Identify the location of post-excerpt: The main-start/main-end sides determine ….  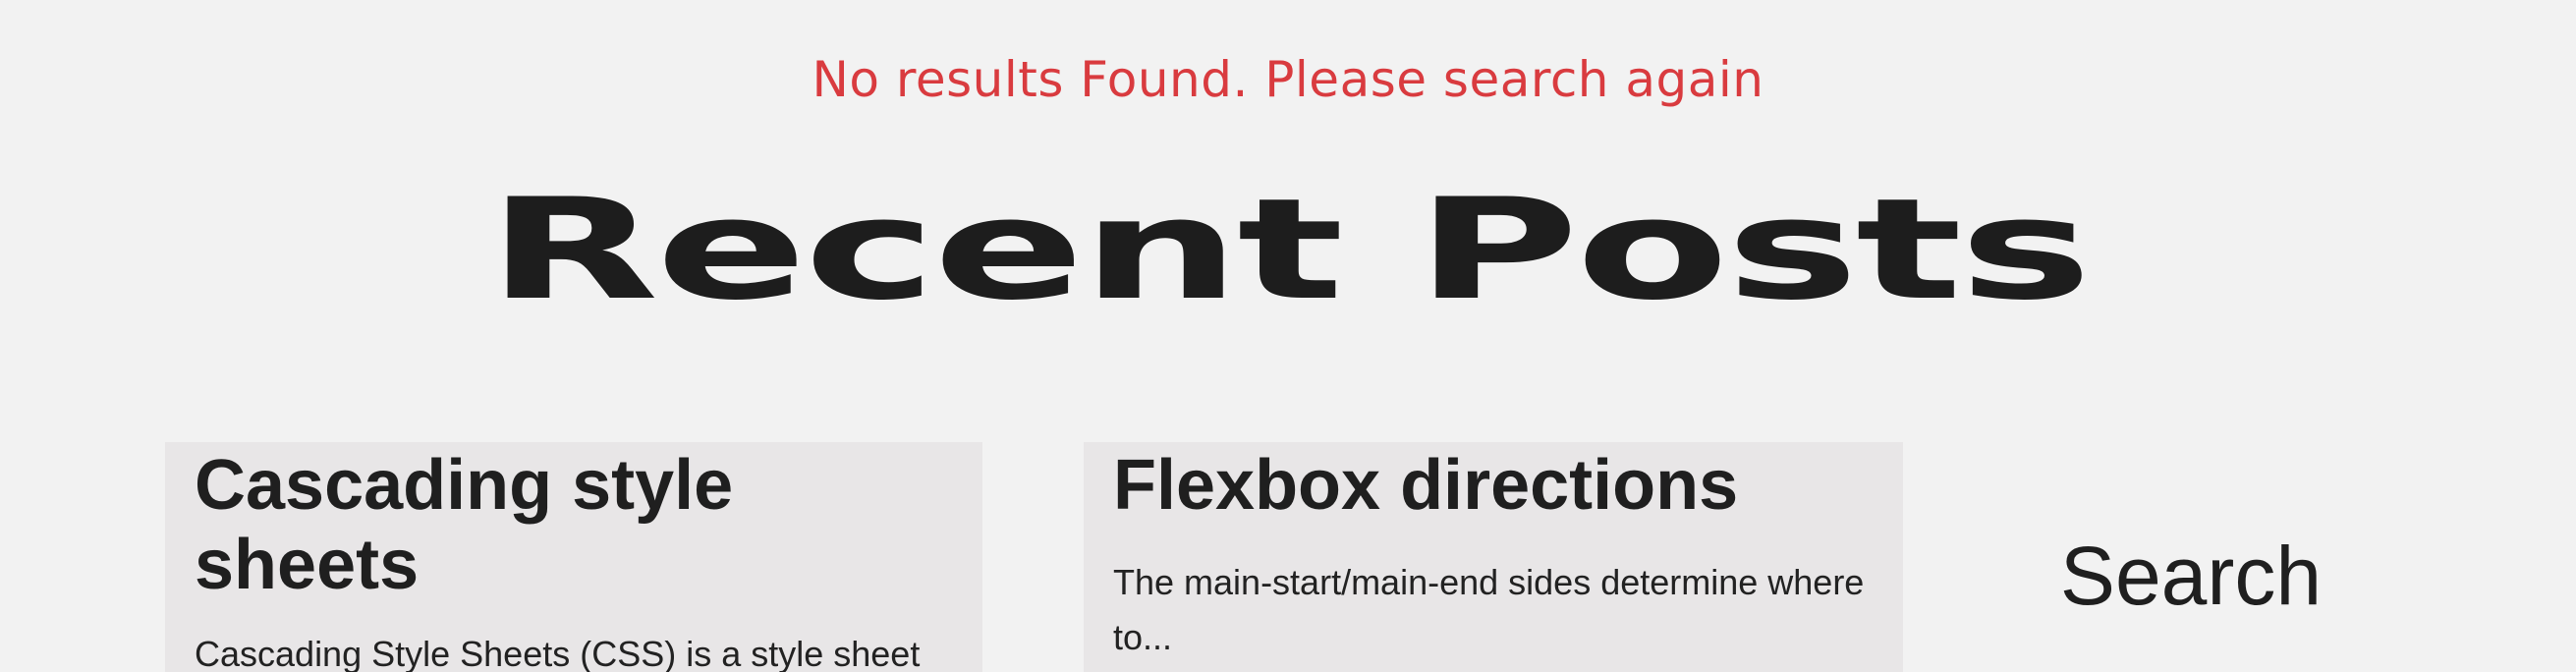
(1489, 609).